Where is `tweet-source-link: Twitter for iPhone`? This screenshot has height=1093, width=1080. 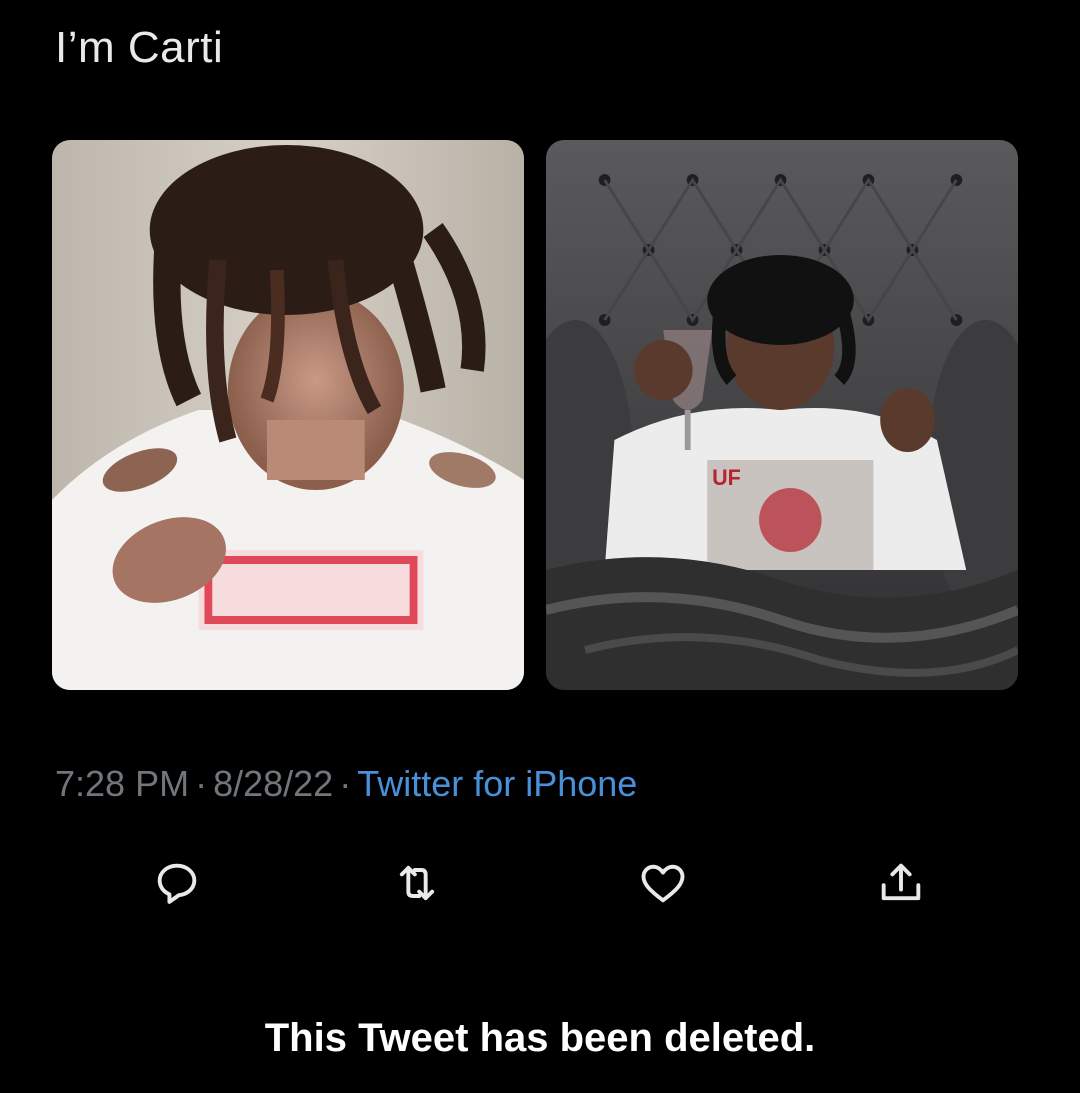 tweet-source-link: Twitter for iPhone is located at coordinates (497, 783).